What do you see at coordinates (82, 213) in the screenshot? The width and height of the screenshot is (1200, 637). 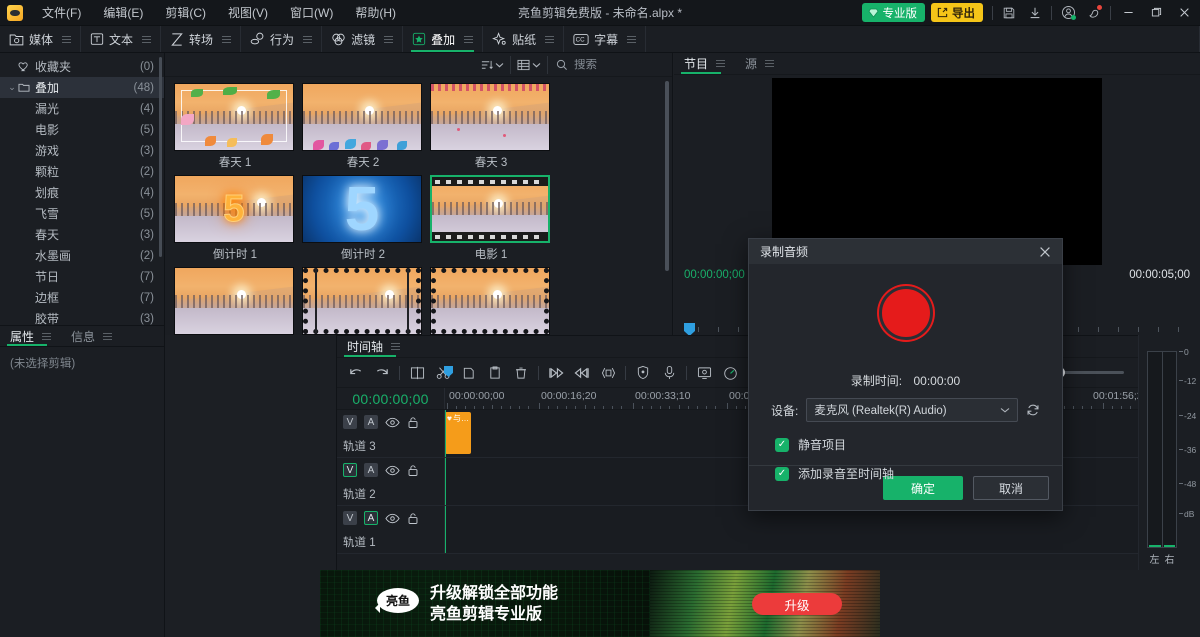 I see `library-item-snow: 飞雪 (5)` at bounding box center [82, 213].